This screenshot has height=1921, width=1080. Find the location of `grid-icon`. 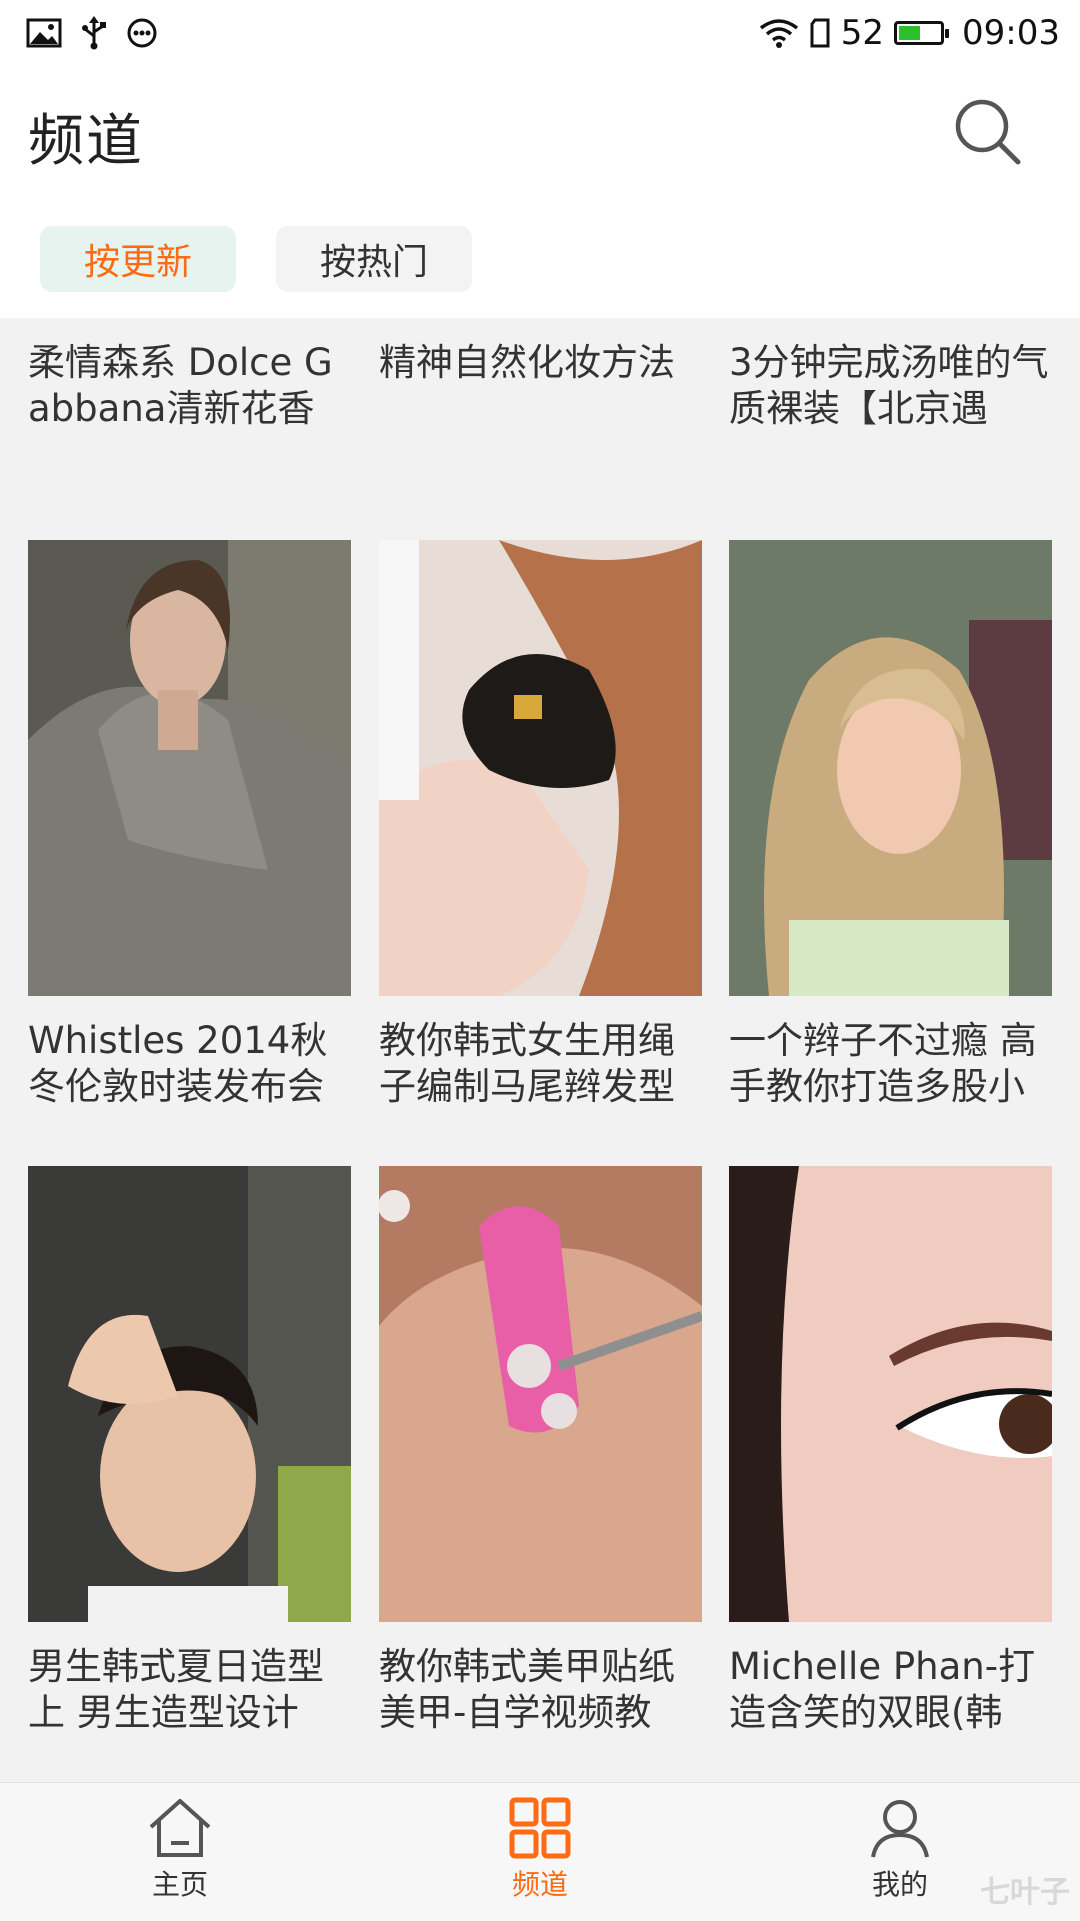

grid-icon is located at coordinates (540, 1828).